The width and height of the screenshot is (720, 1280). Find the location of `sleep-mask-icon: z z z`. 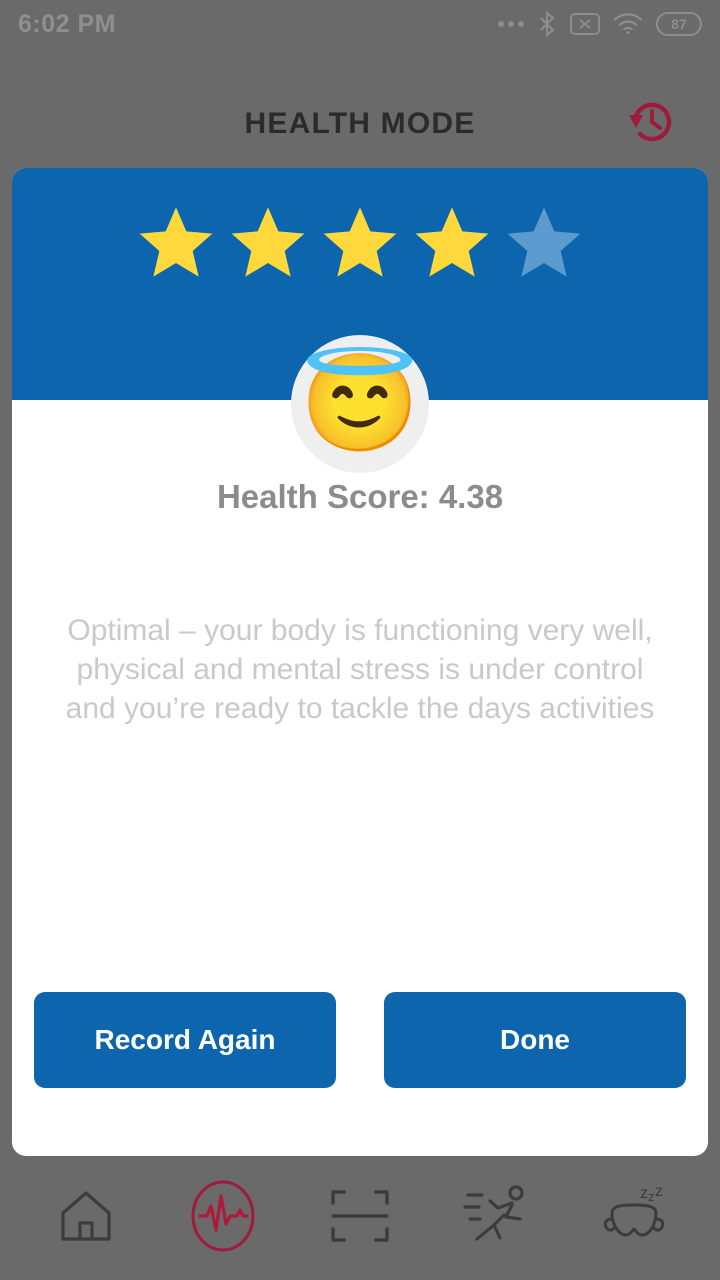

sleep-mask-icon: z z z is located at coordinates (634, 1218).